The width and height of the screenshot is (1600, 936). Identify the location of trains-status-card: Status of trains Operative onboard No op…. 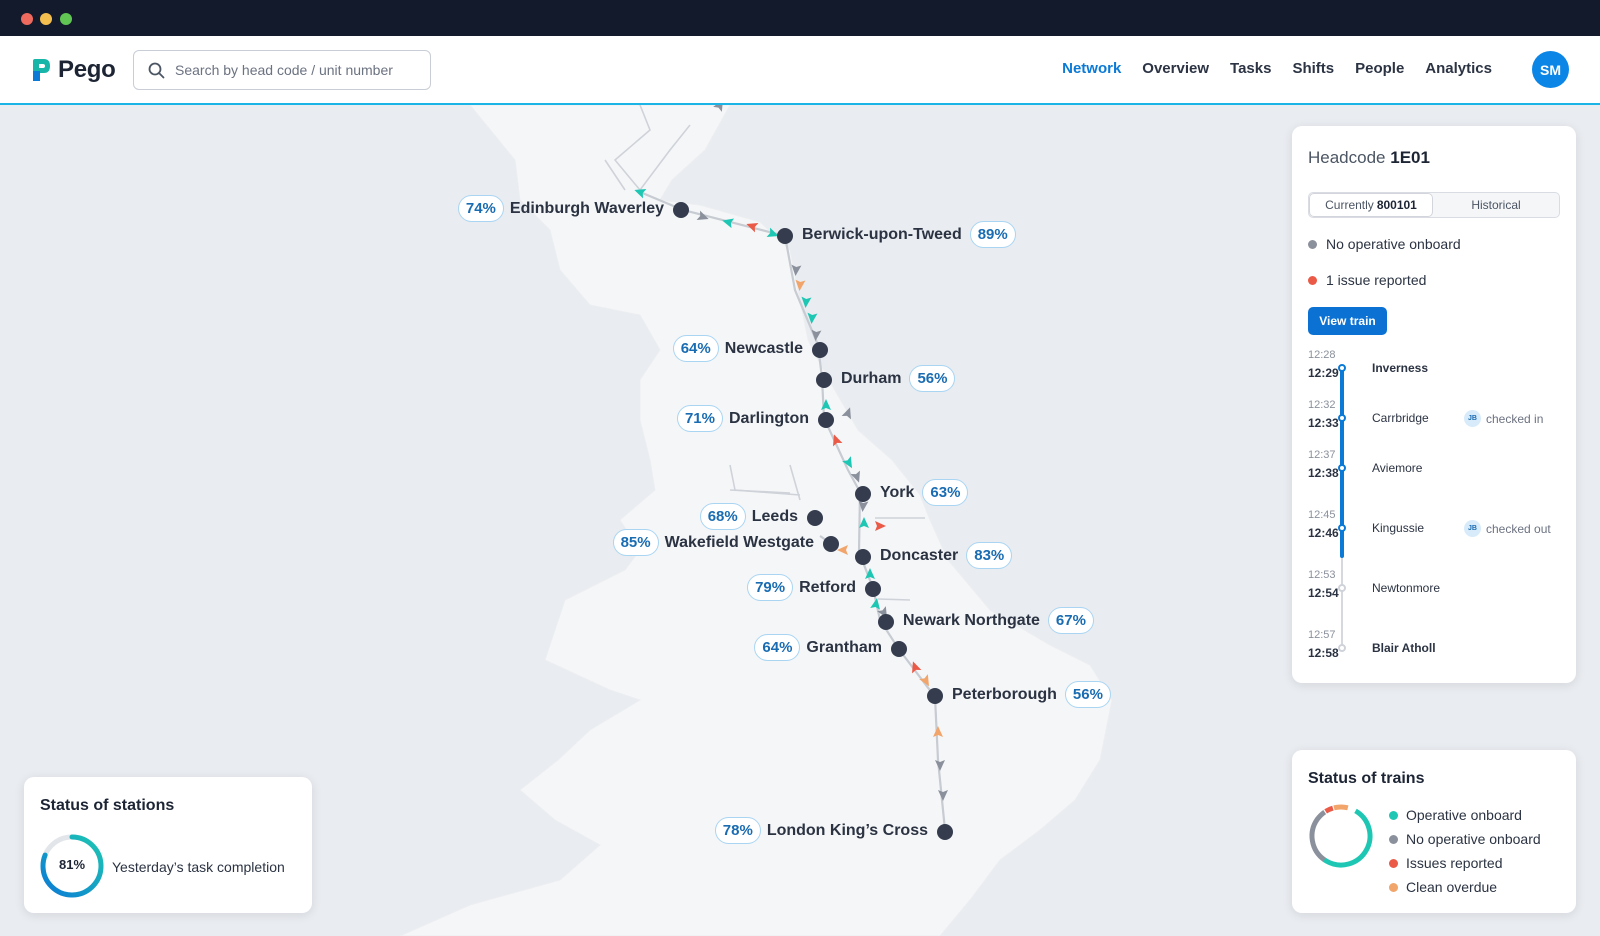
(1434, 831).